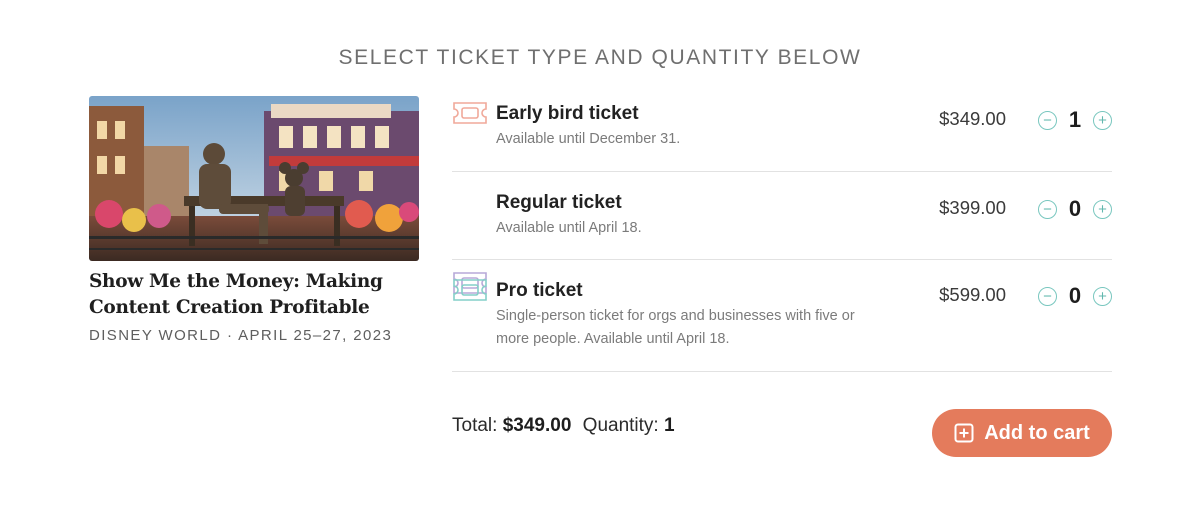 Image resolution: width=1200 pixels, height=513 pixels. What do you see at coordinates (537, 425) in the screenshot?
I see `total-value: $349.00` at bounding box center [537, 425].